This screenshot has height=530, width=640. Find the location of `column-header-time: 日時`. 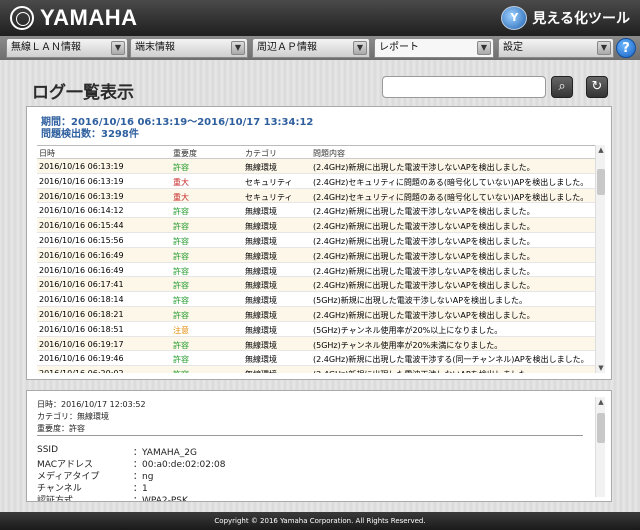

column-header-time: 日時 is located at coordinates (47, 153).